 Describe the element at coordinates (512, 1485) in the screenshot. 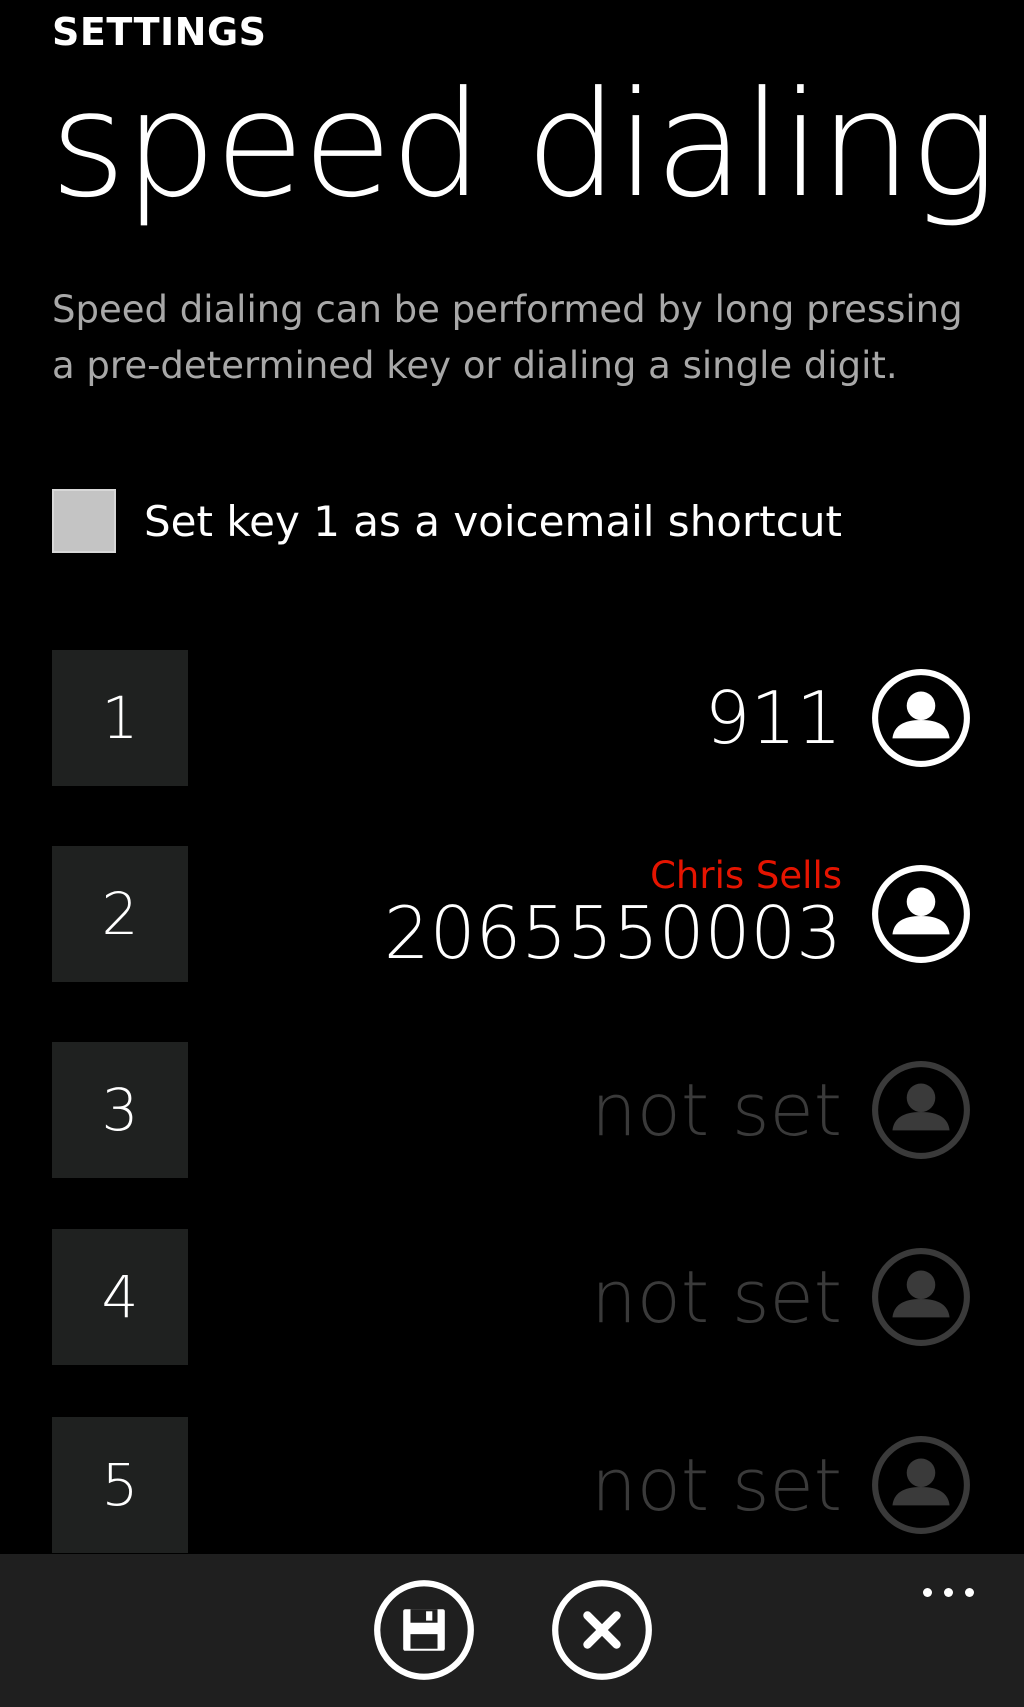

I see `speed-dial-row: 5 not set` at that location.